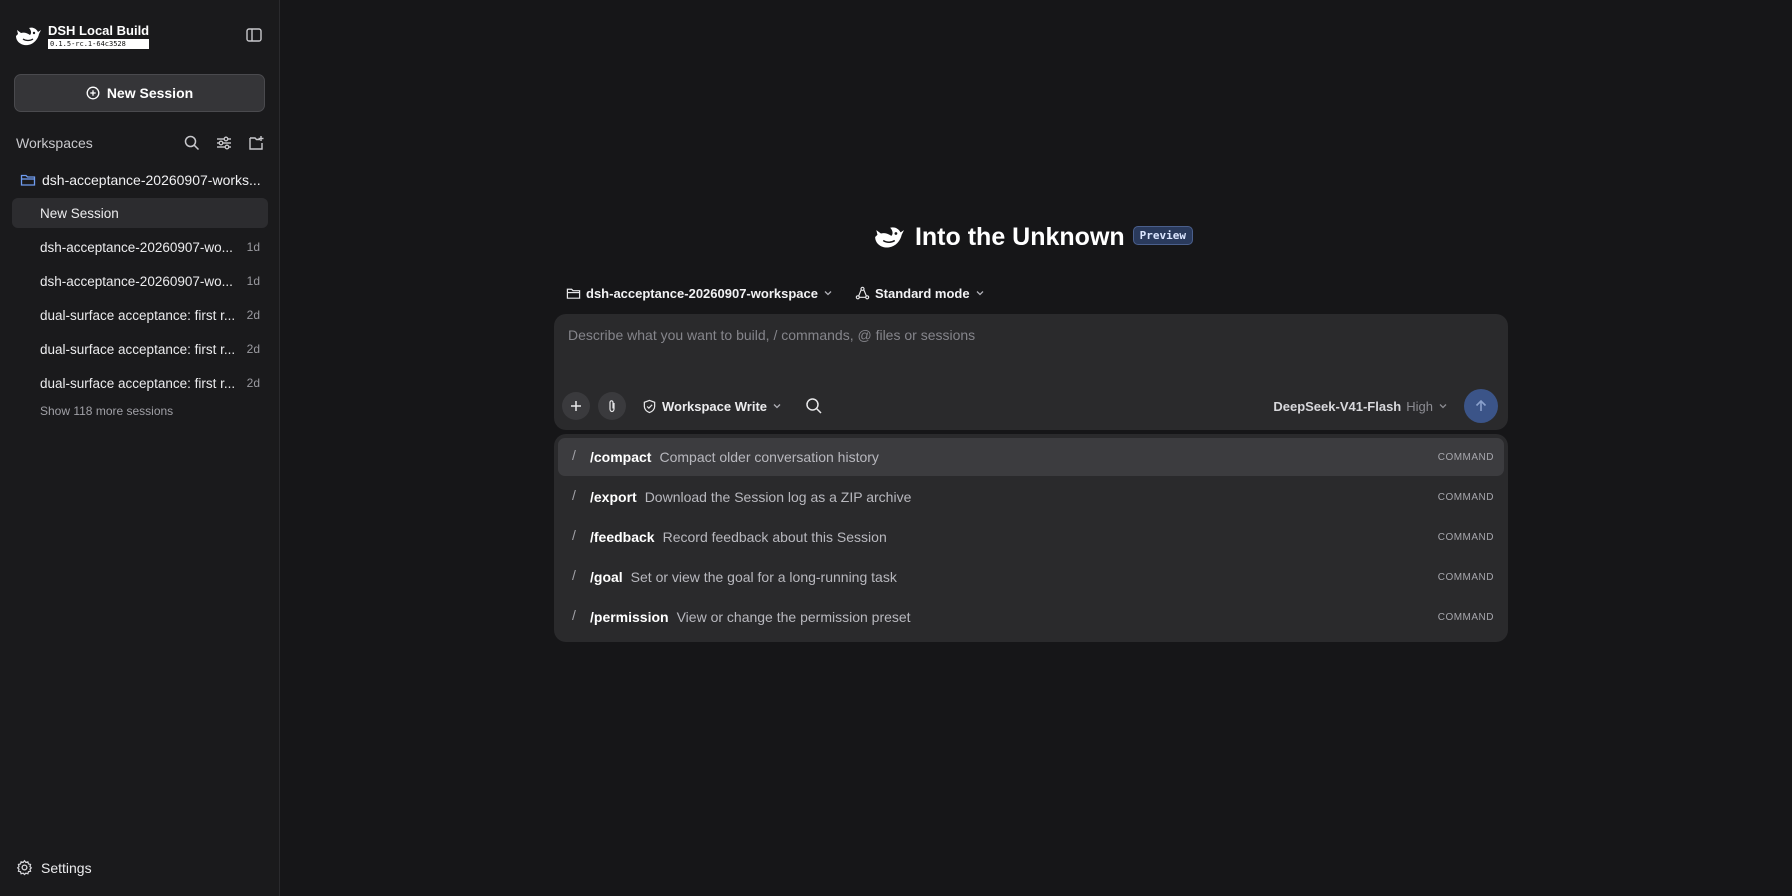 The width and height of the screenshot is (1792, 896). I want to click on search-button, so click(814, 406).